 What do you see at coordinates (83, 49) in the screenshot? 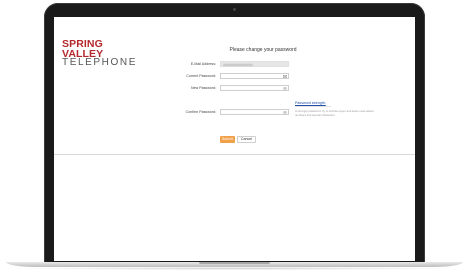
I see `logo-line-1: SPRING VALLEY` at bounding box center [83, 49].